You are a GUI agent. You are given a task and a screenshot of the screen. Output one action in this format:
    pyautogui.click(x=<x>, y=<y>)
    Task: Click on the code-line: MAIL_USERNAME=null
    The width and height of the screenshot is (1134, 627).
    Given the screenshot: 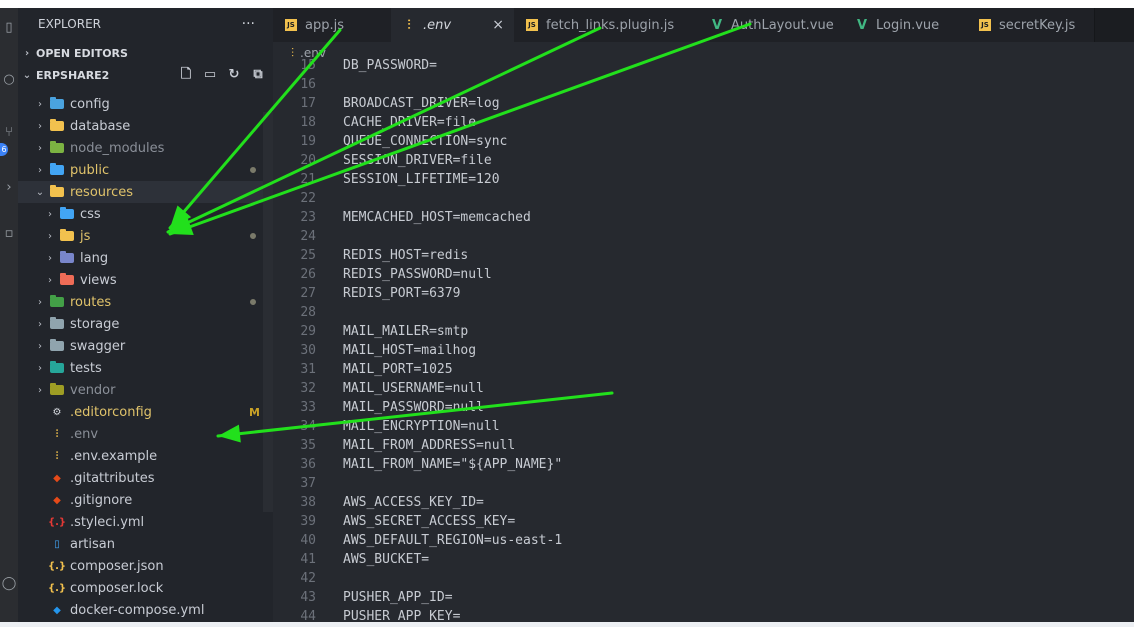 What is the action you would take?
    pyautogui.click(x=413, y=388)
    